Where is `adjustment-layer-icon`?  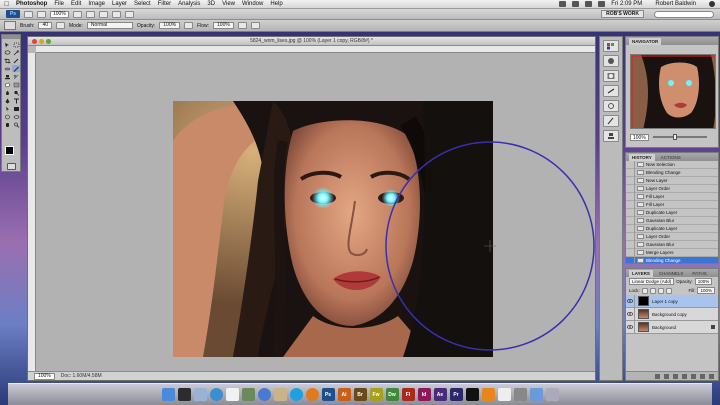 adjustment-layer-icon is located at coordinates (684, 376).